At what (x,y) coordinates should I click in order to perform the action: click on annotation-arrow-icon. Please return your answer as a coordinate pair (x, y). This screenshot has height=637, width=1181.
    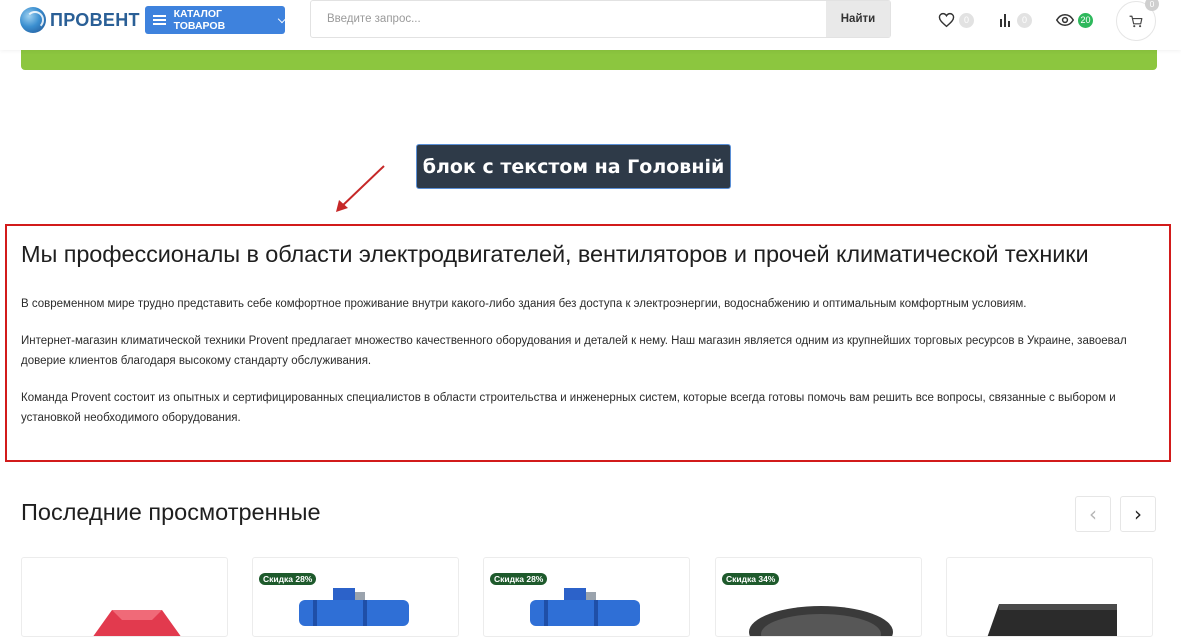
    Looking at the image, I should click on (360, 188).